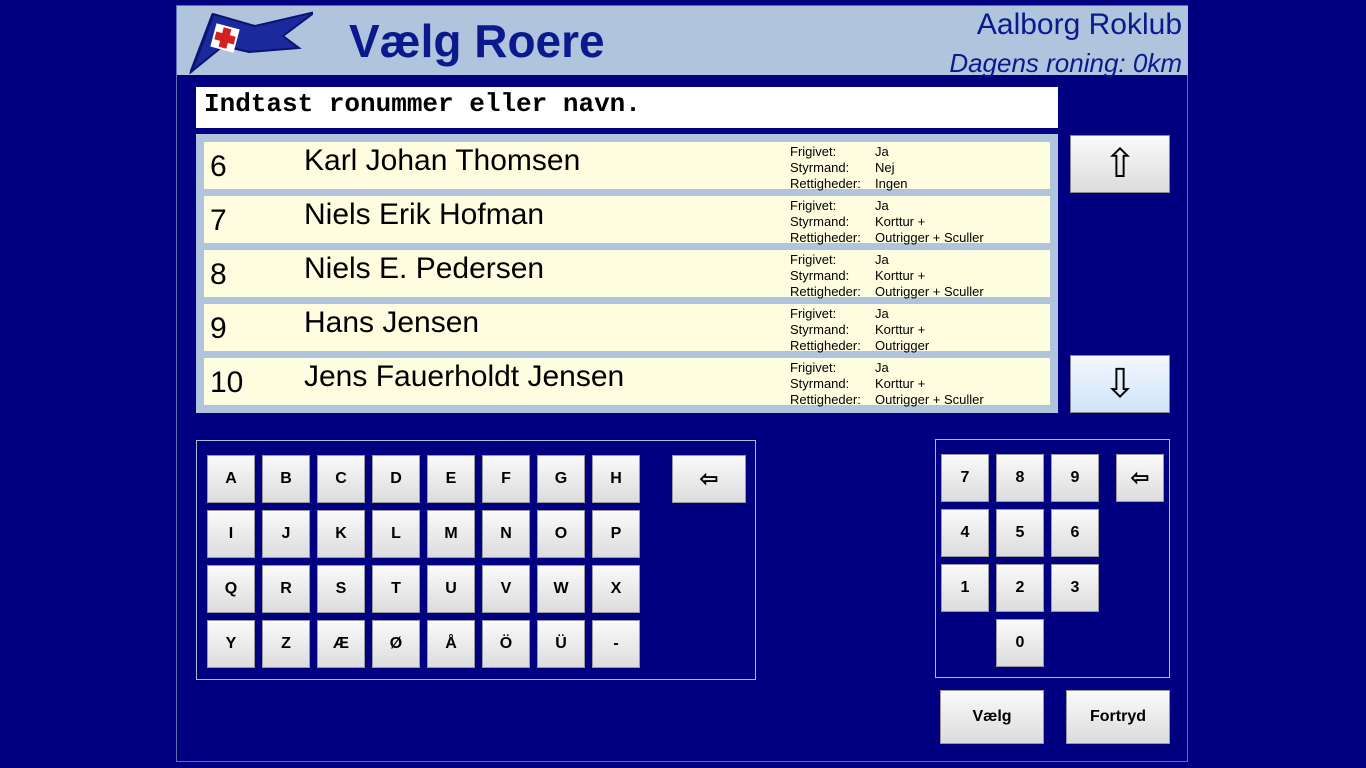 The height and width of the screenshot is (768, 1366). Describe the element at coordinates (1020, 533) in the screenshot. I see `numpad-key-5: 5` at that location.